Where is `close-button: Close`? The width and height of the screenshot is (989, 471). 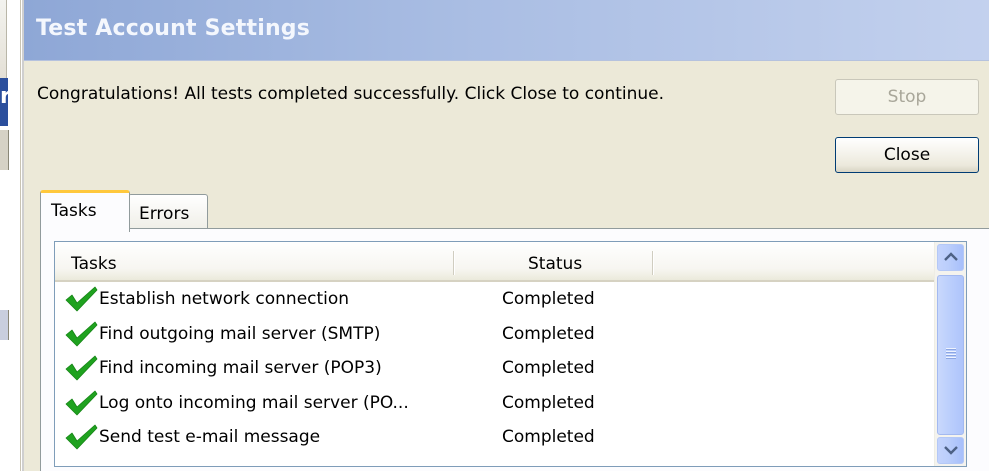 close-button: Close is located at coordinates (907, 155).